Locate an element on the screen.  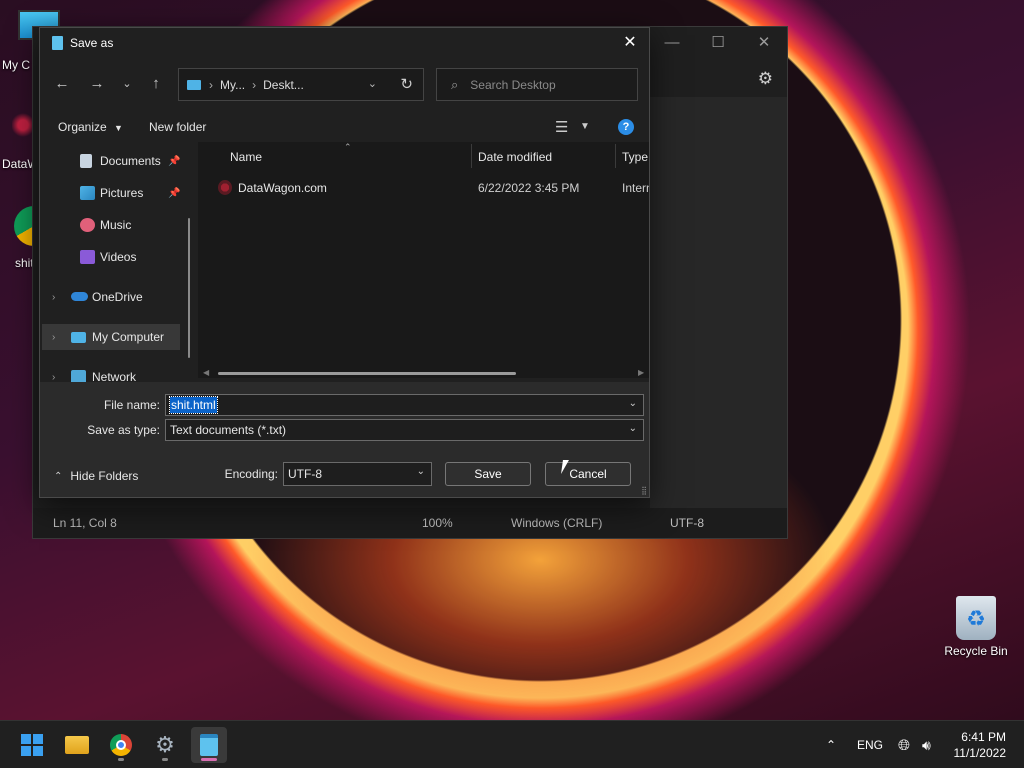
tray-overflow-chevron-icon: ⌃ is located at coordinates (831, 744).